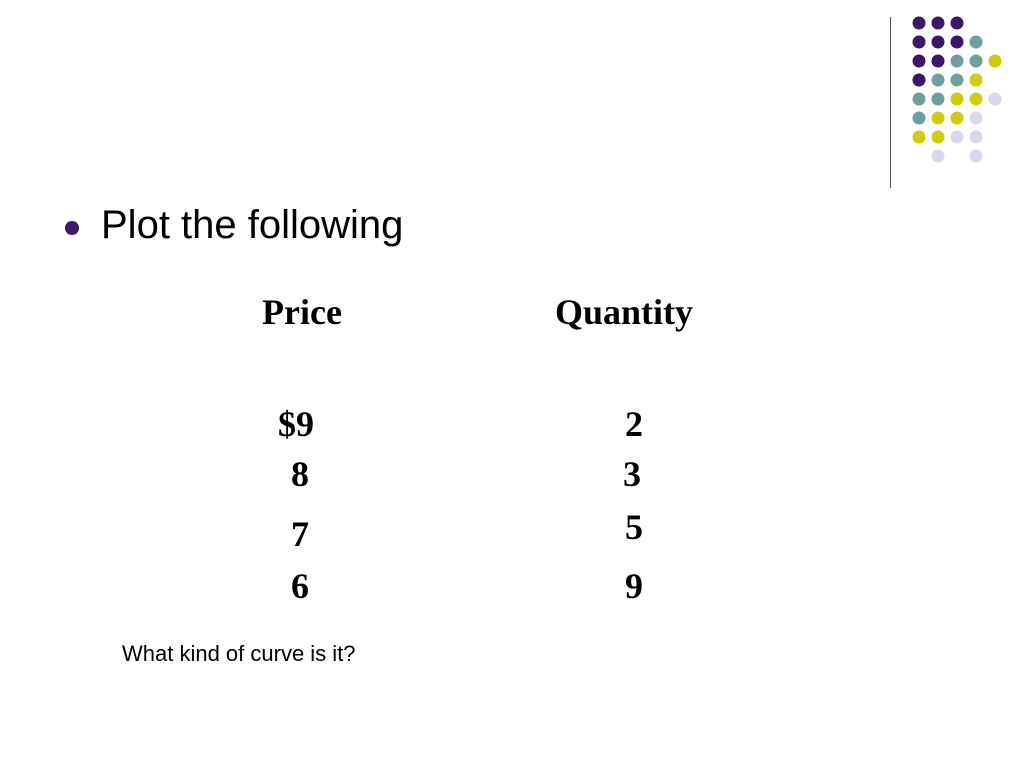 The width and height of the screenshot is (1024, 768). Describe the element at coordinates (634, 527) in the screenshot. I see `quantity-cell: 5` at that location.